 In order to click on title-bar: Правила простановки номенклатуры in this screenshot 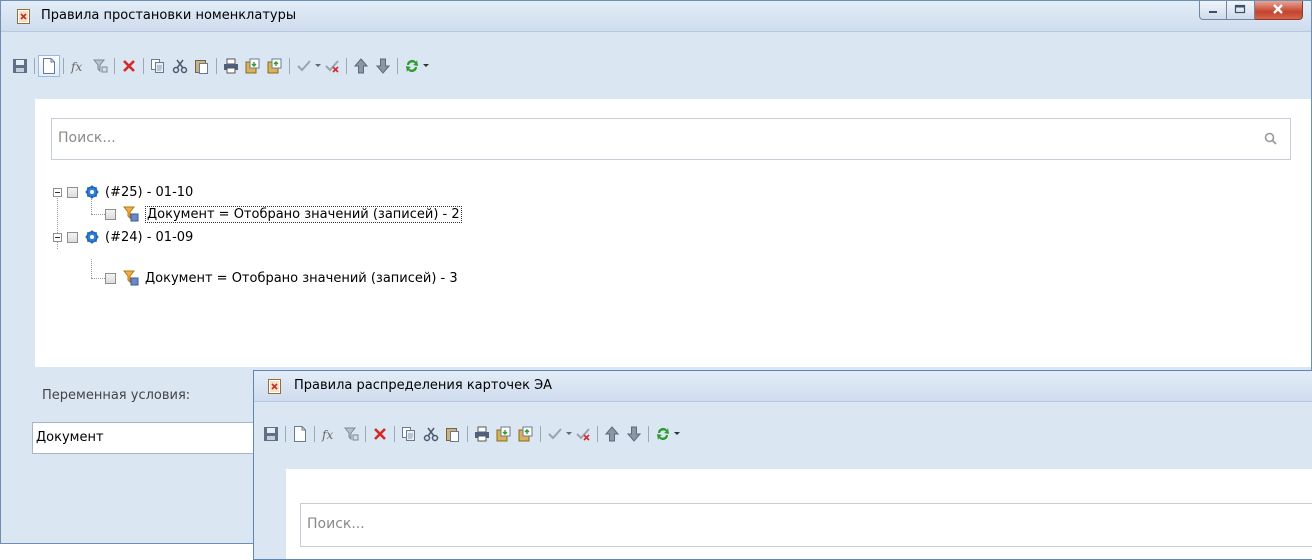, I will do `click(656, 16)`.